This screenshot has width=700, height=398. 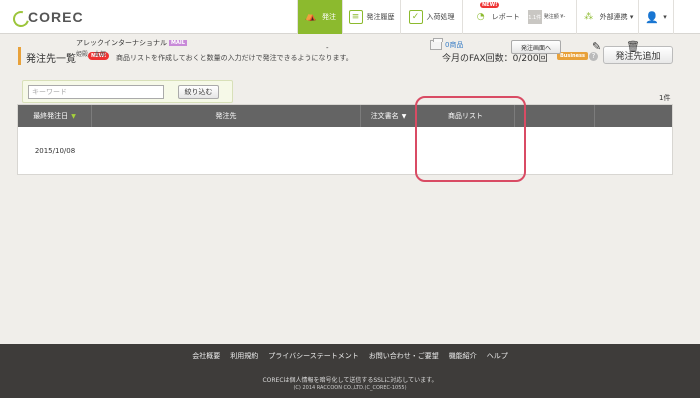 I want to click on footer-link-features: 機能紹介, so click(x=463, y=356).